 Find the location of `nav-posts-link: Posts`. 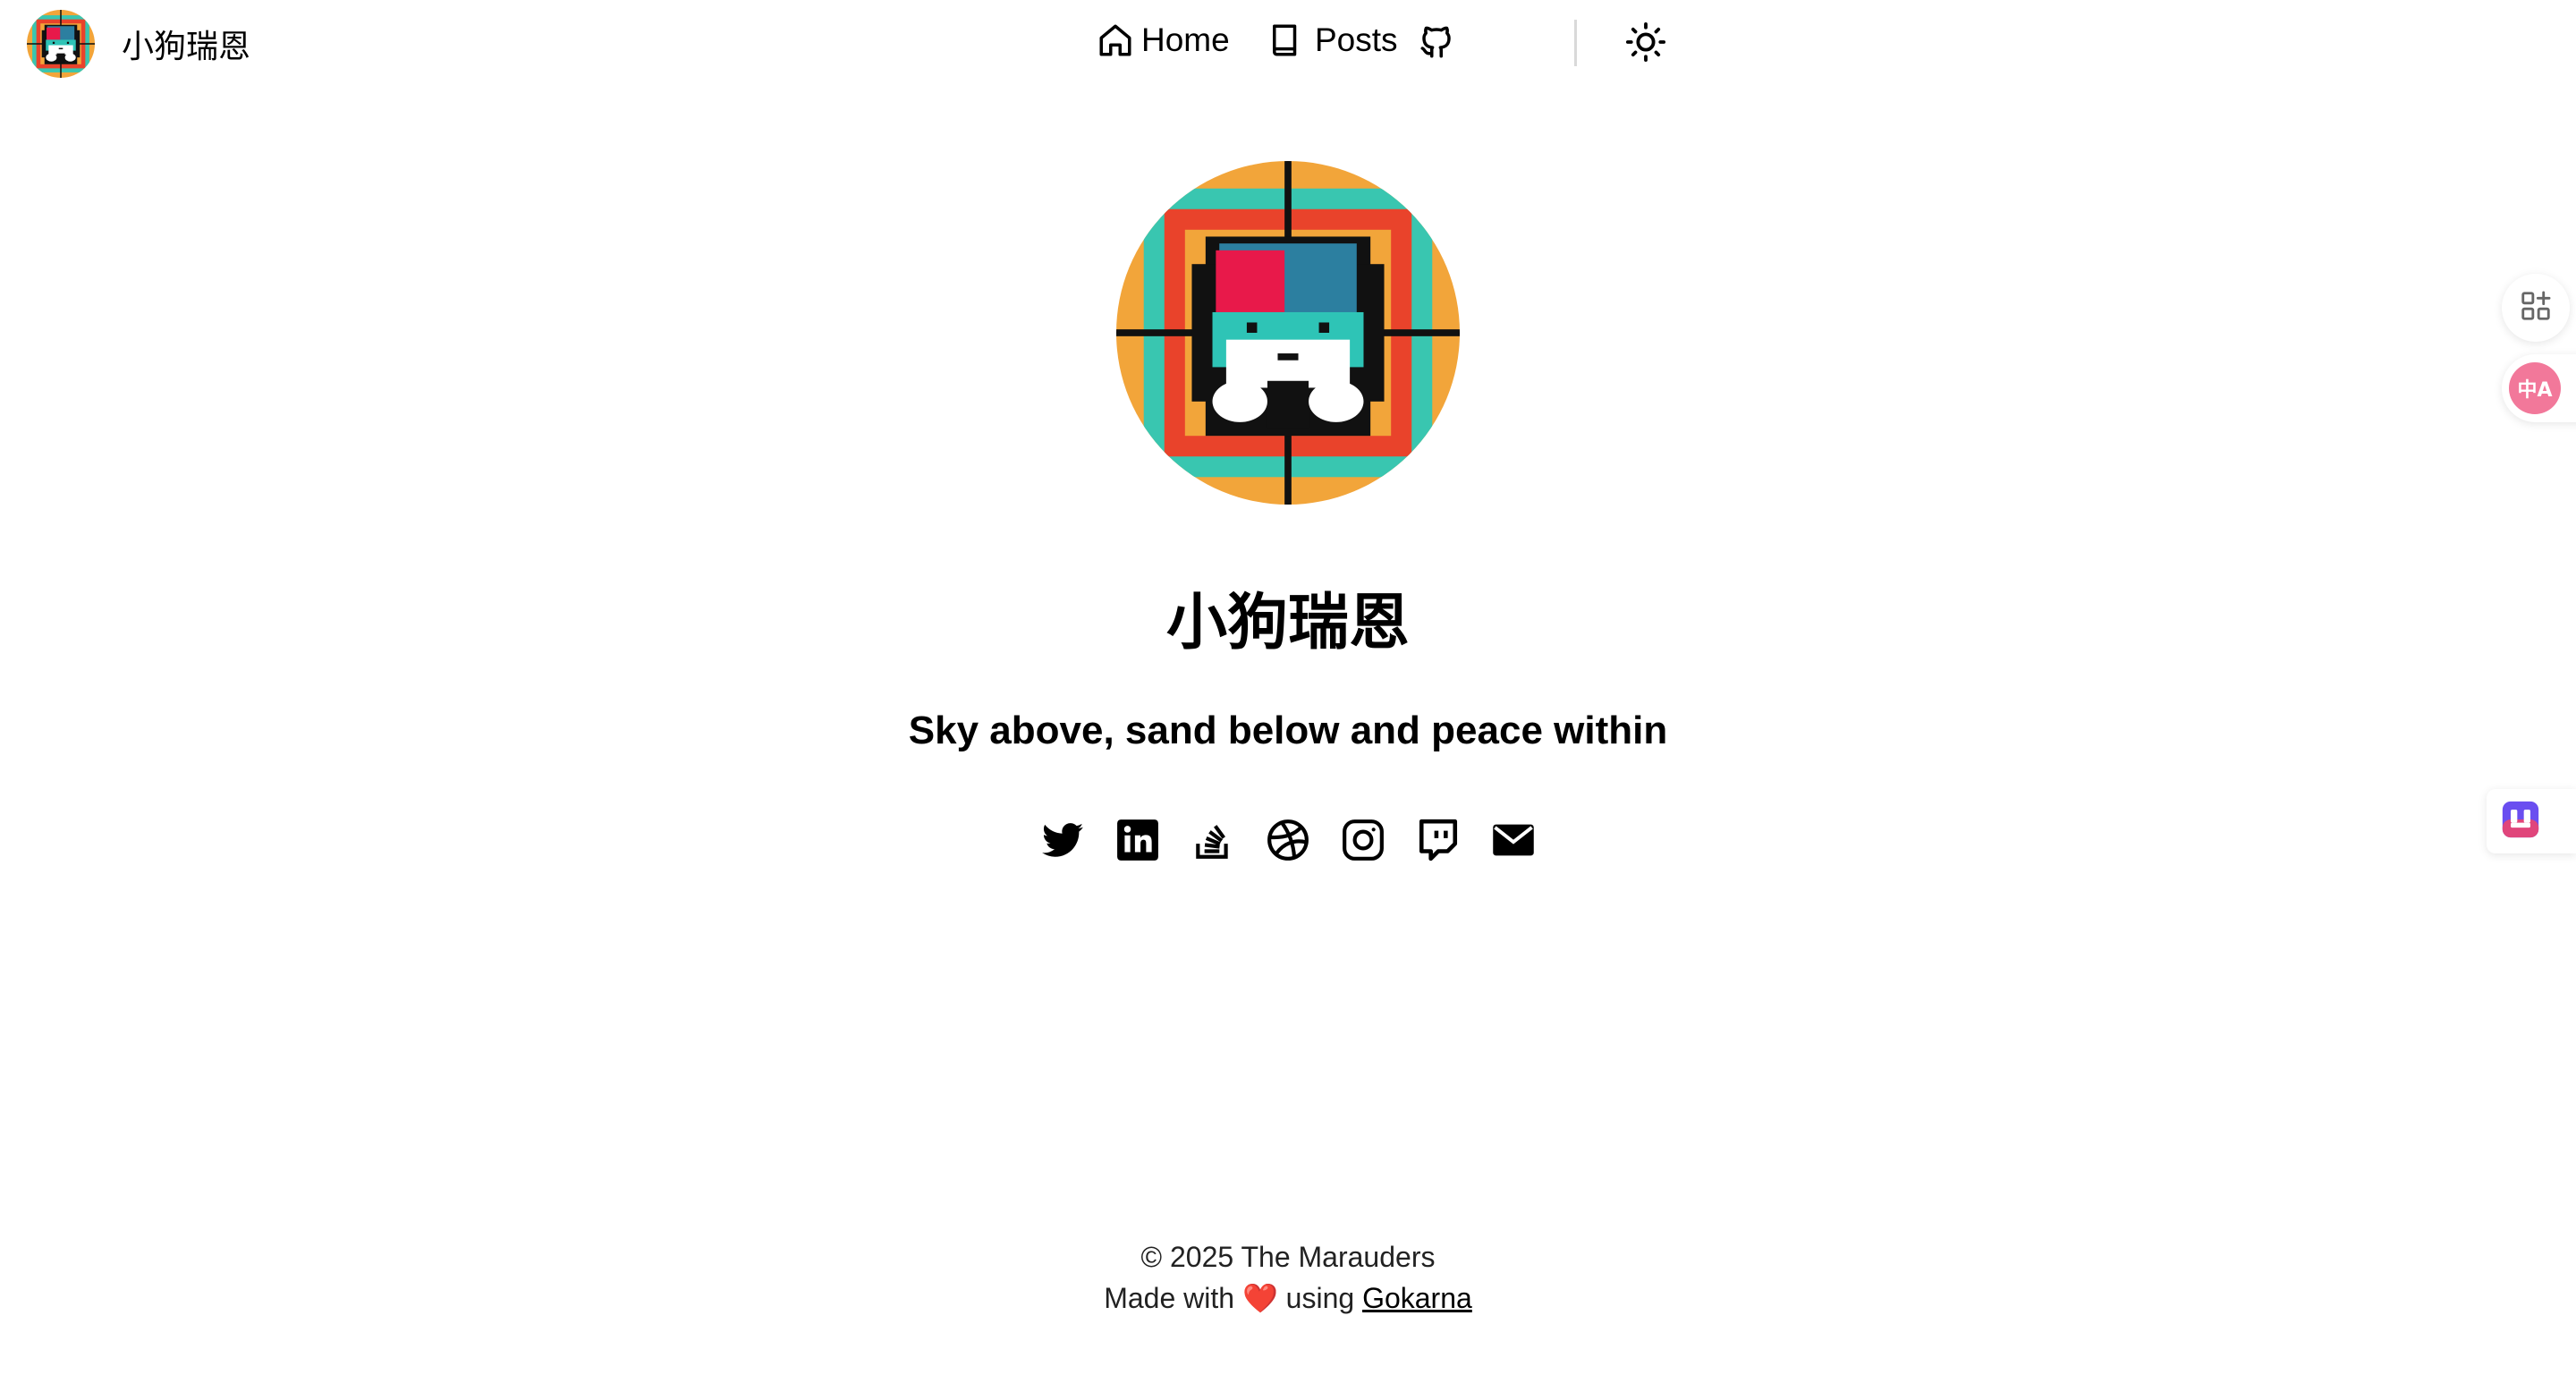

nav-posts-link: Posts is located at coordinates (1332, 40).